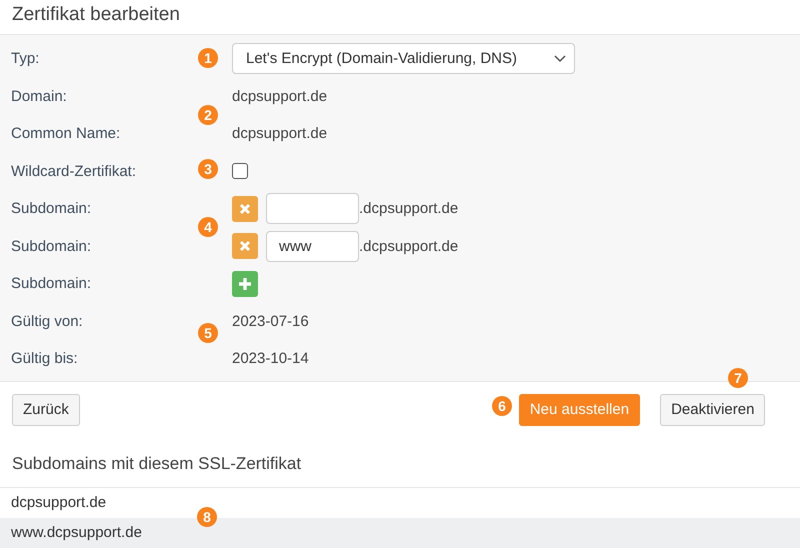  I want to click on field-label: Common Name:, so click(65, 133).